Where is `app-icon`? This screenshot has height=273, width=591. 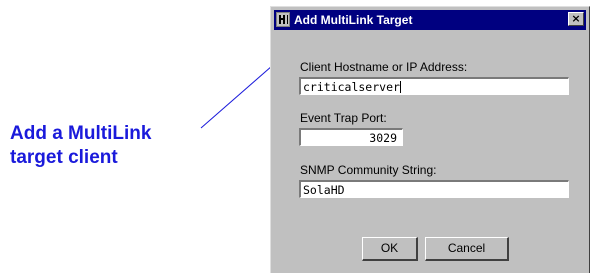 app-icon is located at coordinates (283, 19).